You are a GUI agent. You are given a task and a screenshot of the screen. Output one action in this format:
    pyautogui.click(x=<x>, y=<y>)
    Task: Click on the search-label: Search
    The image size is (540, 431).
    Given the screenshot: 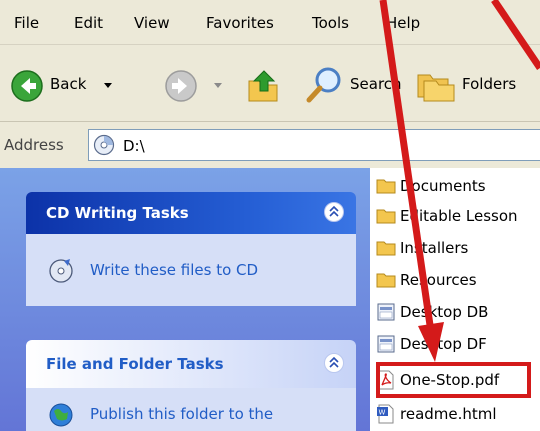 What is the action you would take?
    pyautogui.click(x=376, y=84)
    